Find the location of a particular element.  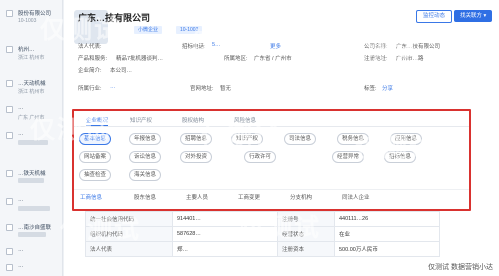

address-value: 广州市…路 is located at coordinates (410, 59).